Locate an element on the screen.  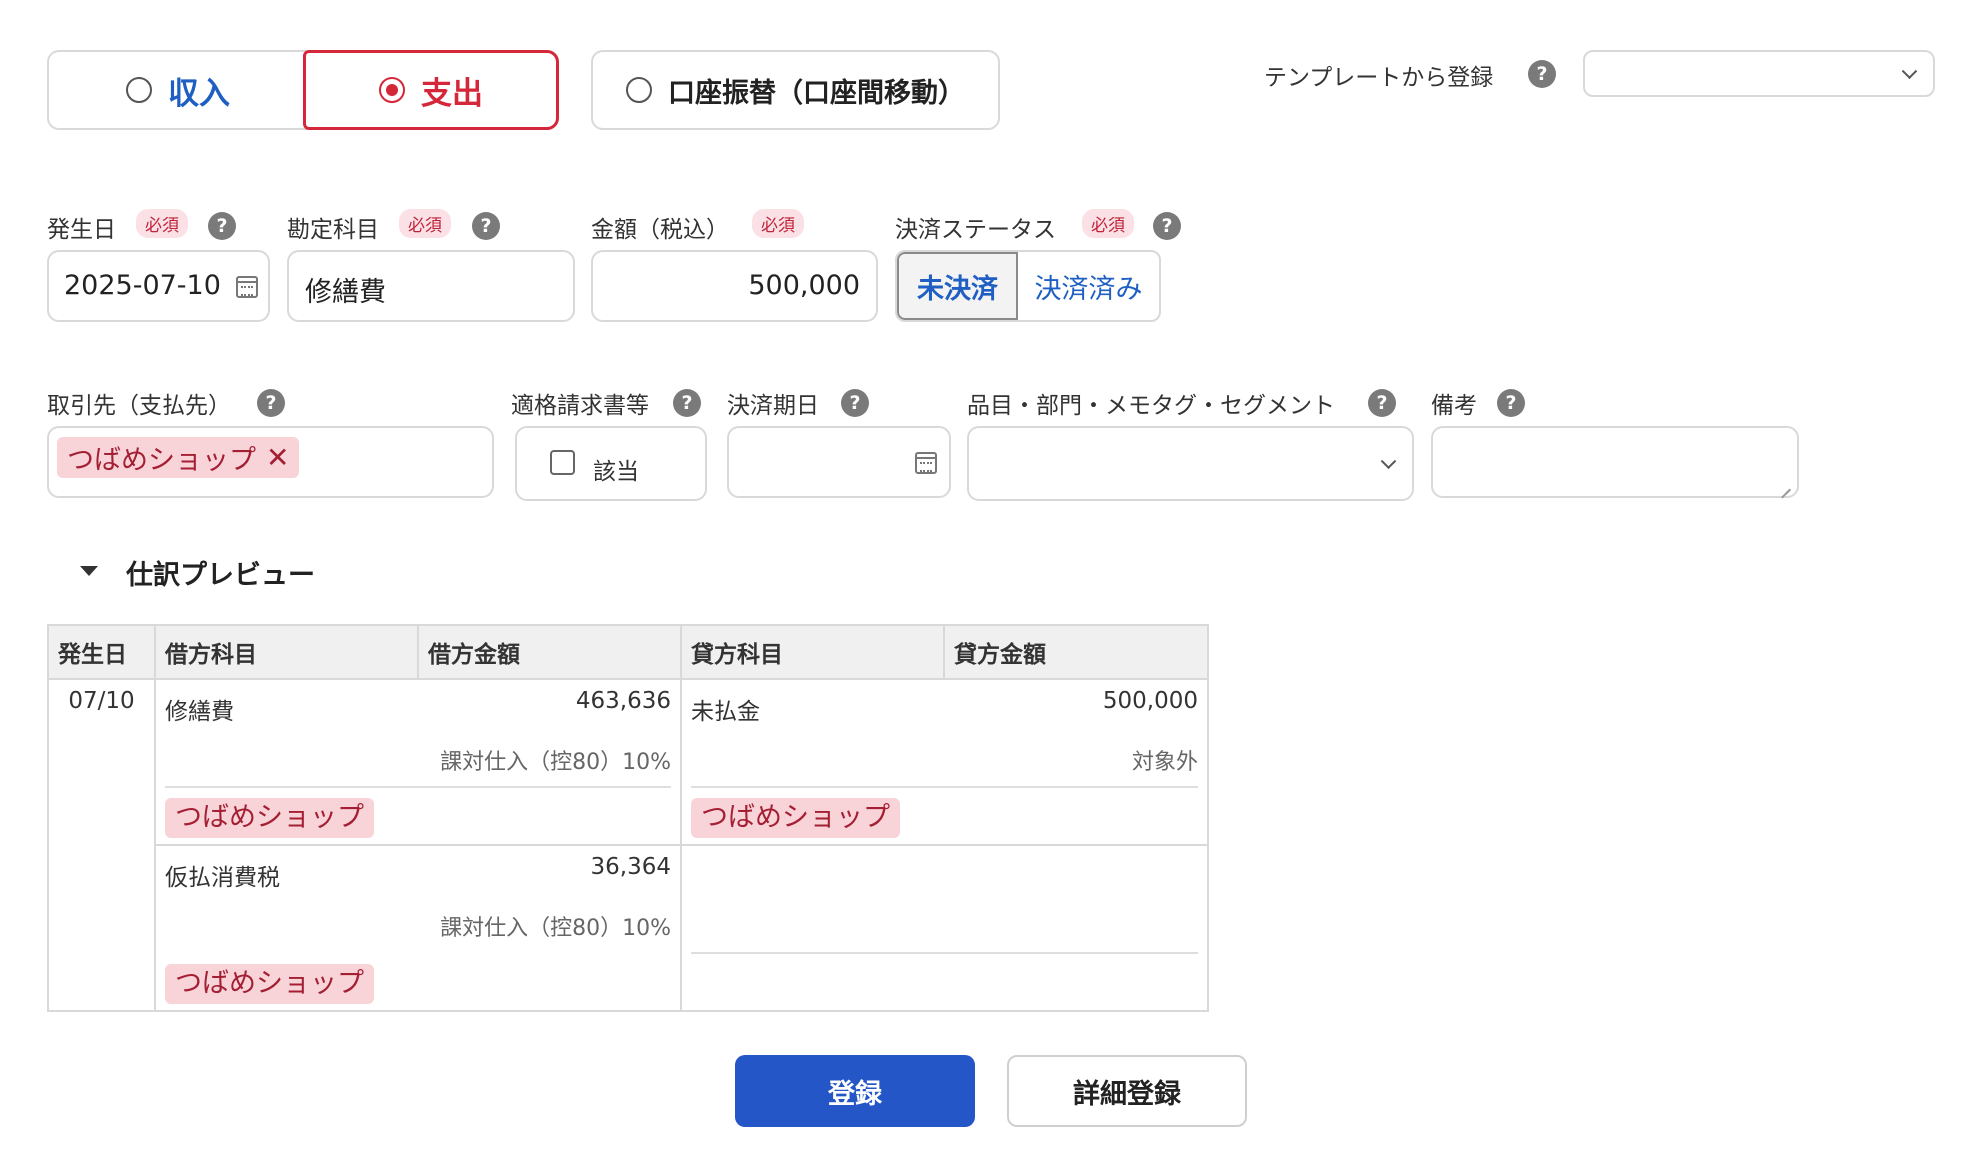
amount-label: 金額（税込） is located at coordinates (660, 230).